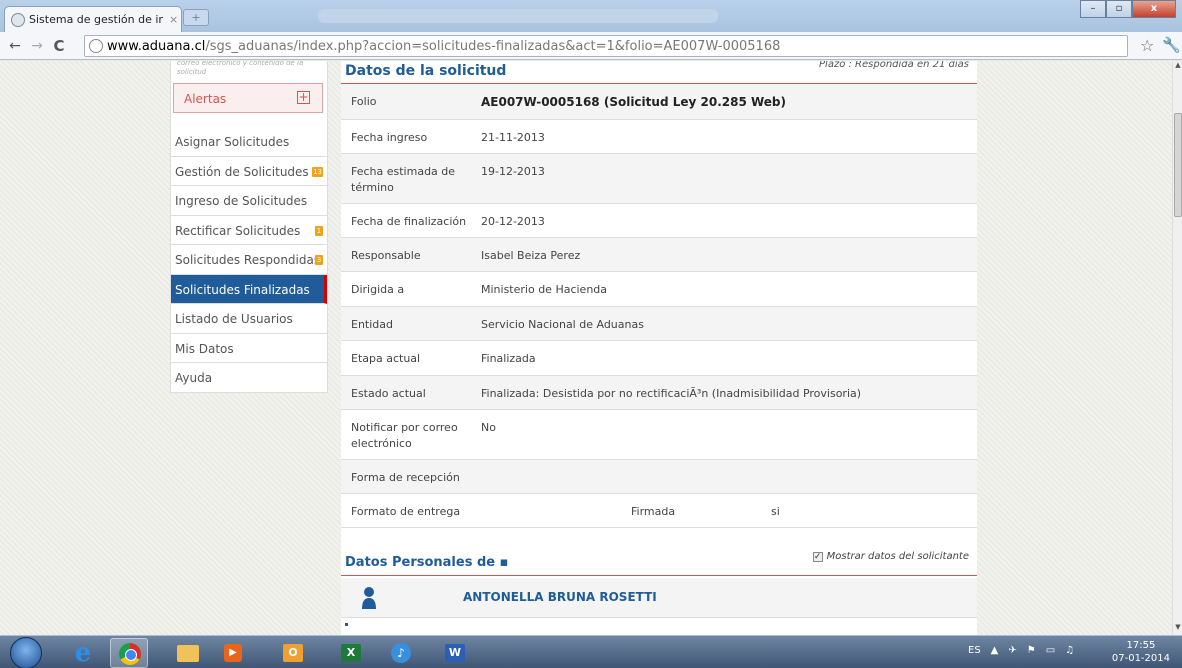  What do you see at coordinates (1069, 650) in the screenshot?
I see `volume-icon: ♫` at bounding box center [1069, 650].